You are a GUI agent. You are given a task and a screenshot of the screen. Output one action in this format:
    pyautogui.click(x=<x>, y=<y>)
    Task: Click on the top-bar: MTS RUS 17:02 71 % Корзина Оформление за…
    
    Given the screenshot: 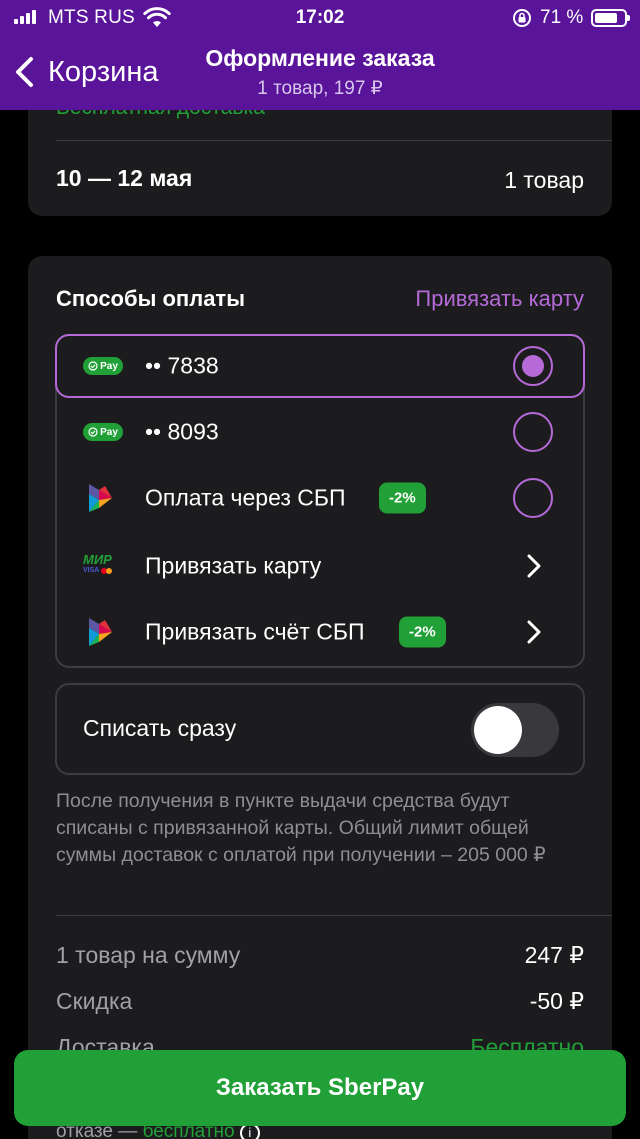 What is the action you would take?
    pyautogui.click(x=320, y=55)
    